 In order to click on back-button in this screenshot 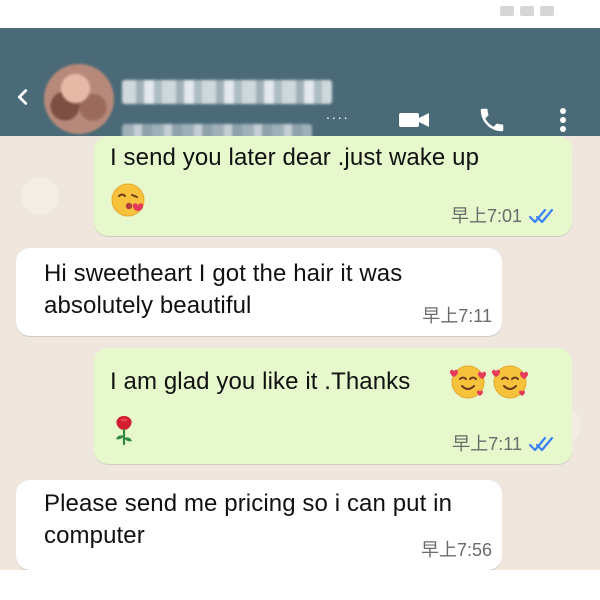, I will do `click(23, 97)`.